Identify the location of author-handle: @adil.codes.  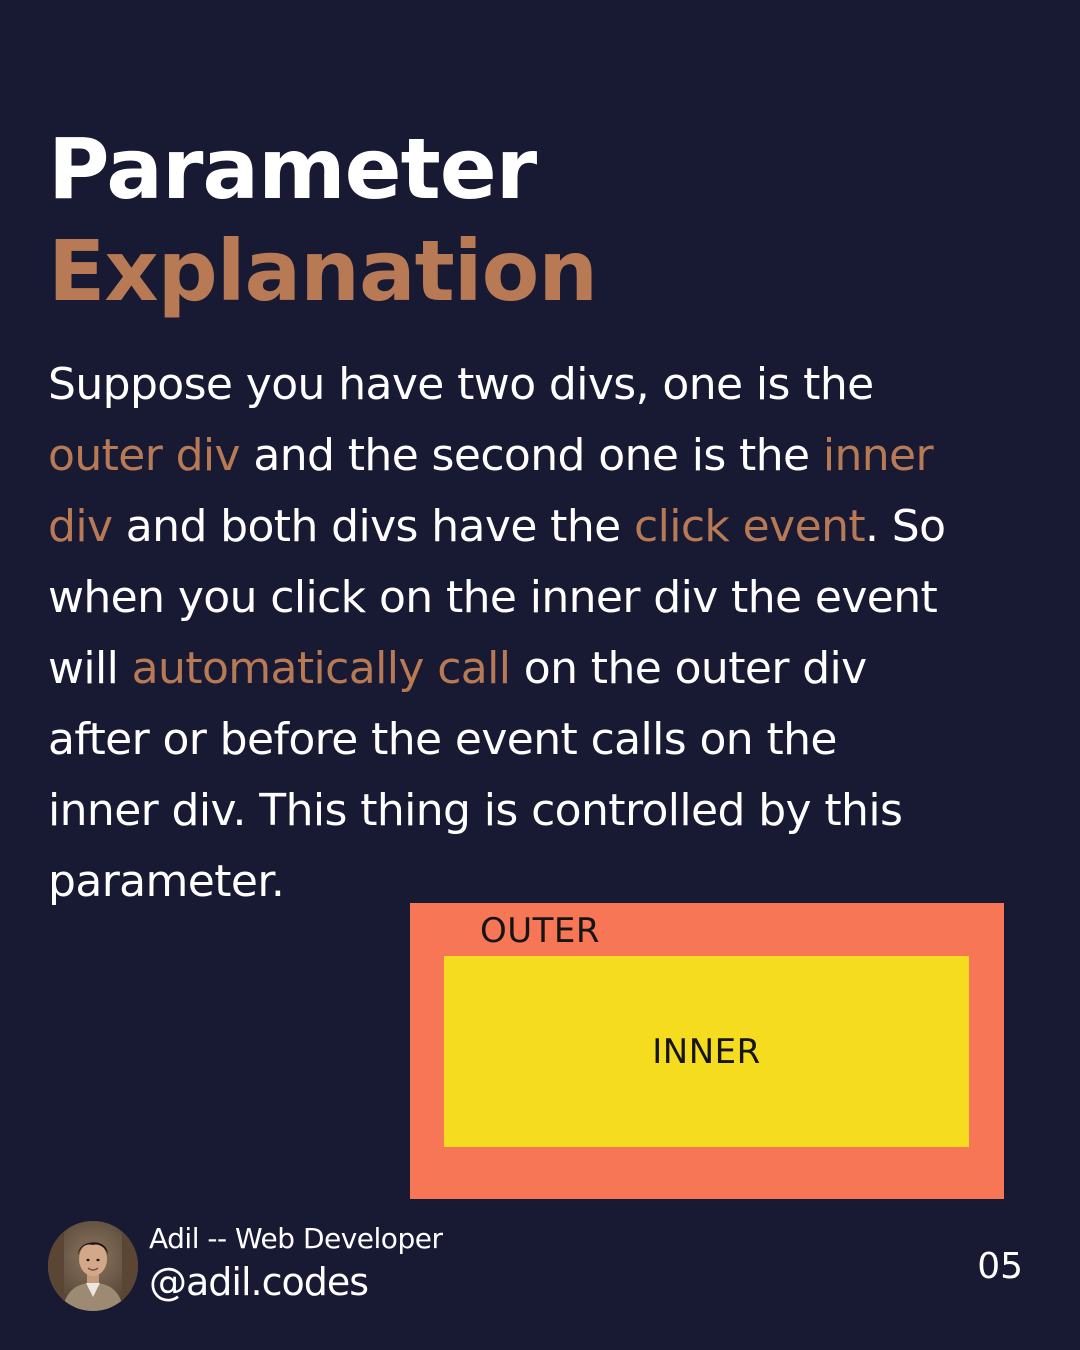
(259, 1282).